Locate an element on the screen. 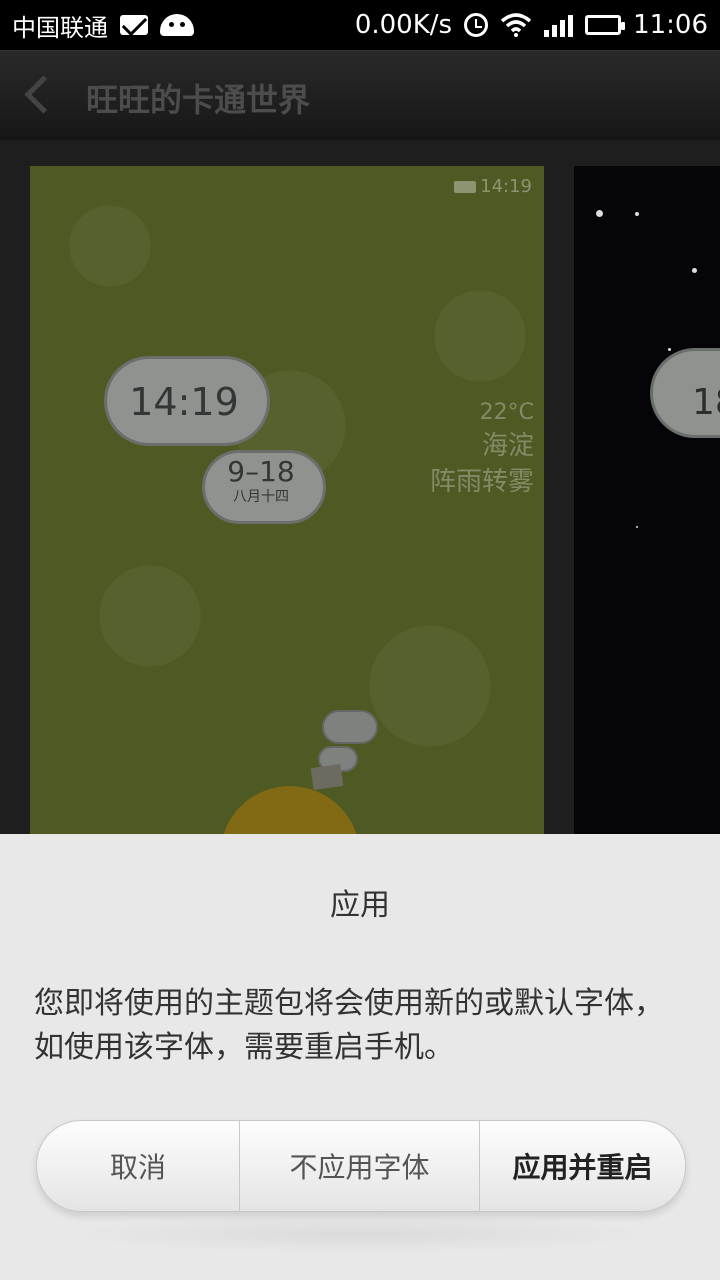 The image size is (720, 1280). status-right: 0.00K/s 11:06 is located at coordinates (531, 25).